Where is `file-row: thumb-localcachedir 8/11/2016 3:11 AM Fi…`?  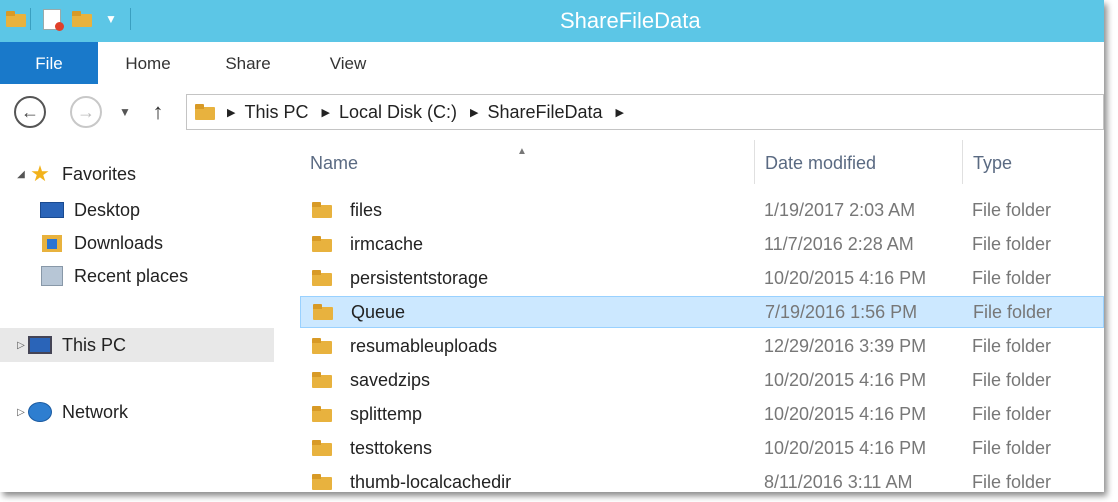
file-row: thumb-localcachedir 8/11/2016 3:11 AM Fi… is located at coordinates (702, 479).